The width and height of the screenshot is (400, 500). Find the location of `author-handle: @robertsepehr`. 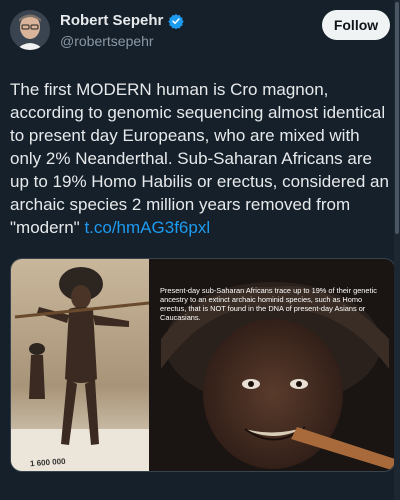

author-handle: @robertsepehr is located at coordinates (107, 41).